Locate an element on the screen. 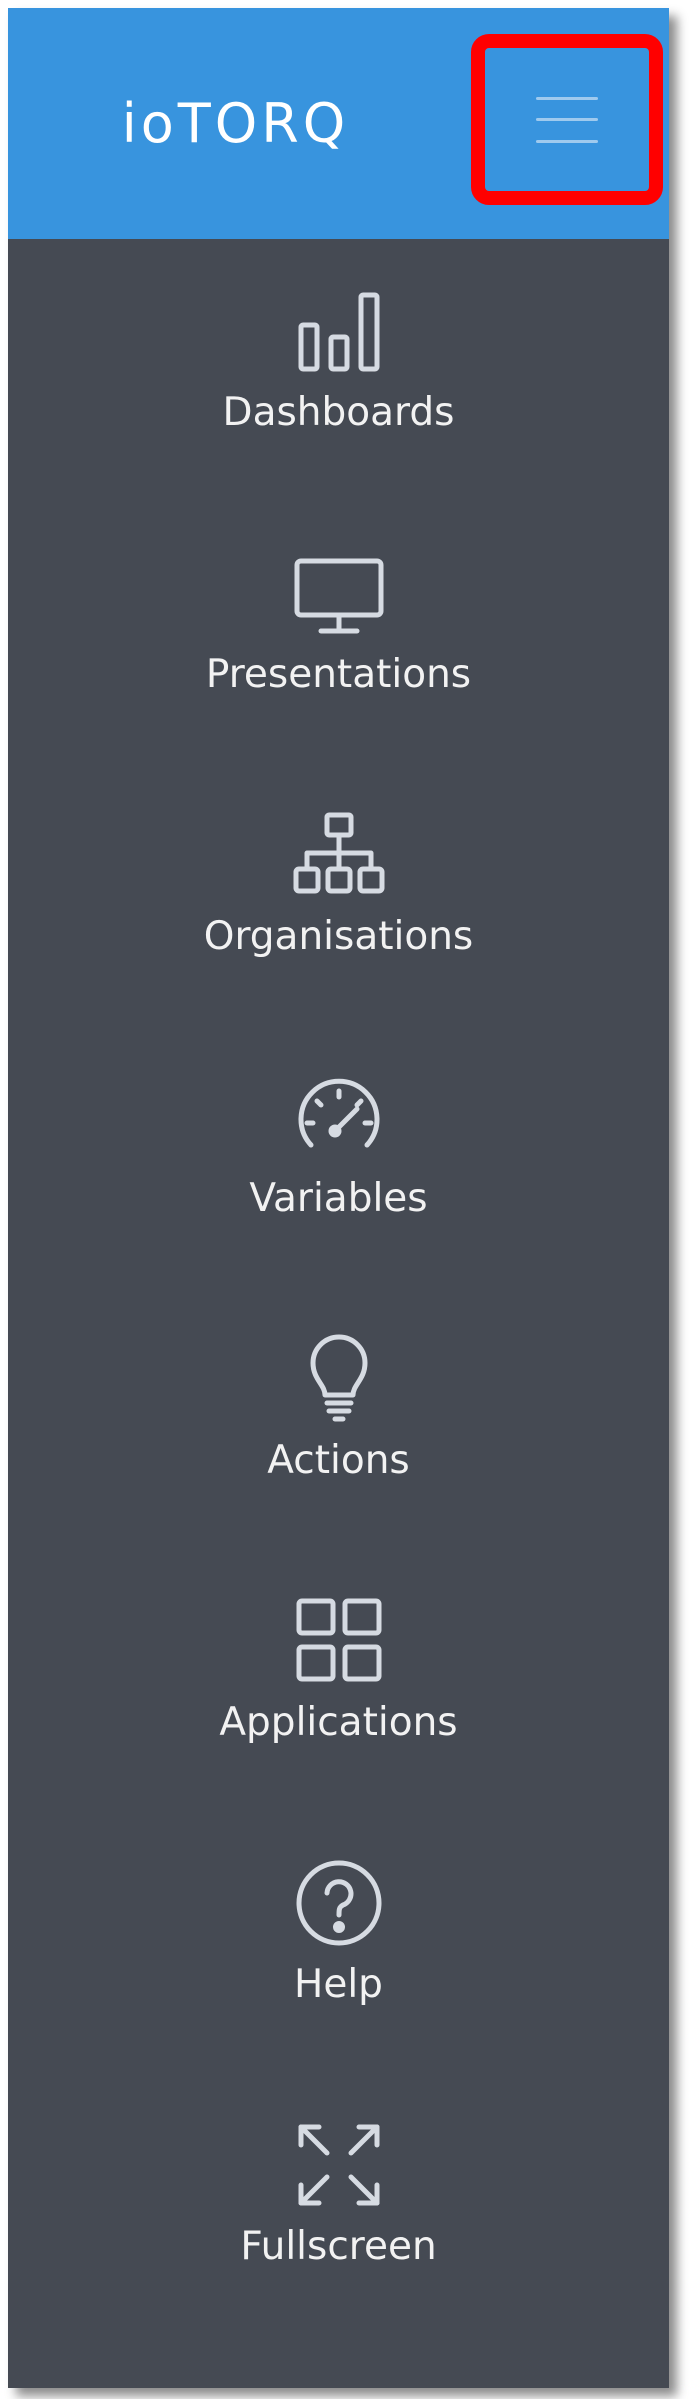 This screenshot has width=697, height=2399. org-chart-icon is located at coordinates (339, 855).